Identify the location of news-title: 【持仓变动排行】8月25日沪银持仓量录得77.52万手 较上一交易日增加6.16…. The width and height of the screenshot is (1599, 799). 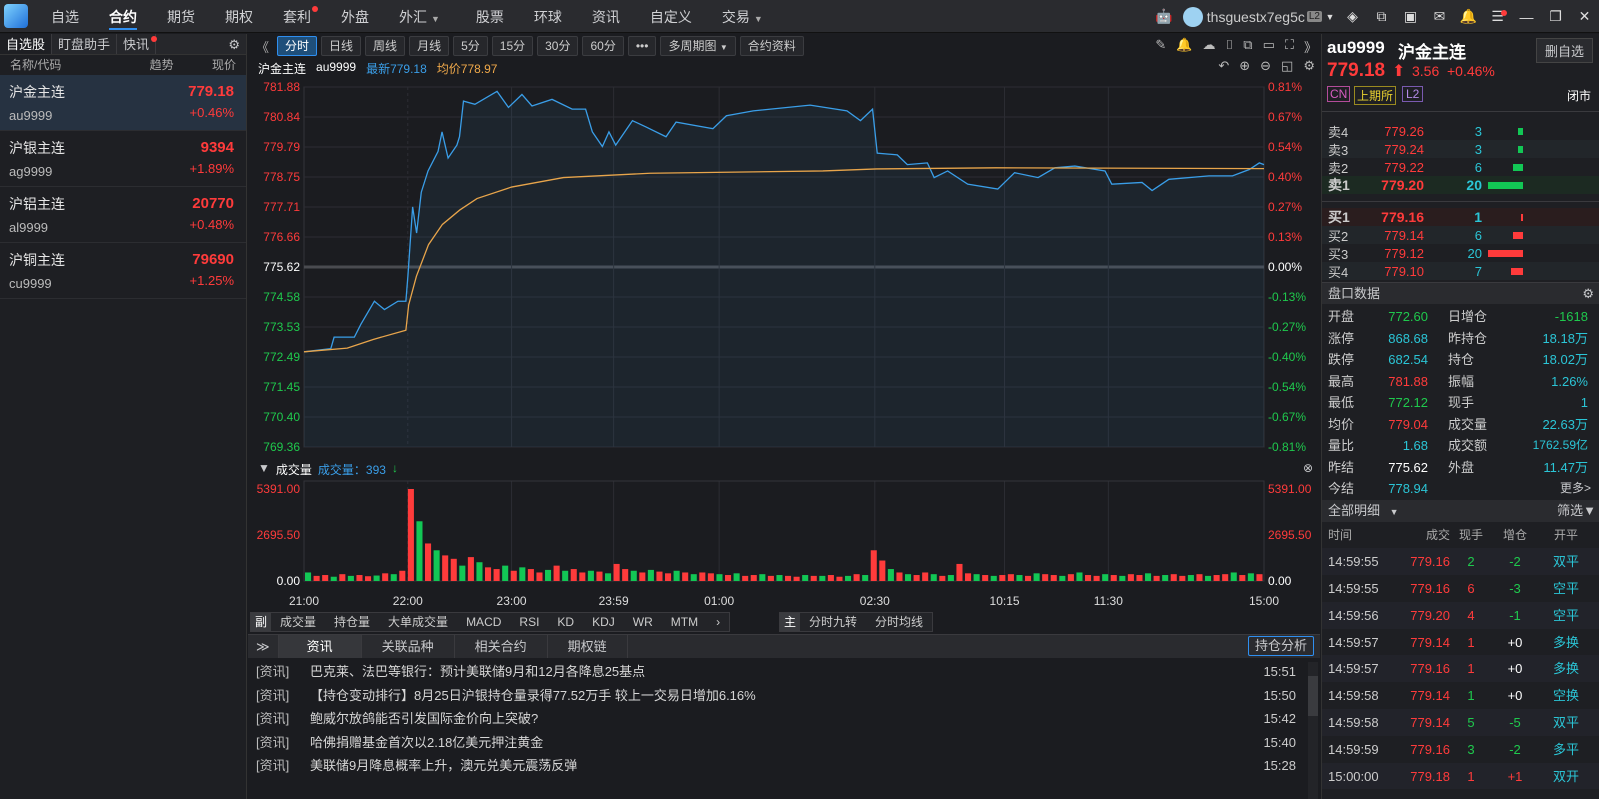
(786, 695).